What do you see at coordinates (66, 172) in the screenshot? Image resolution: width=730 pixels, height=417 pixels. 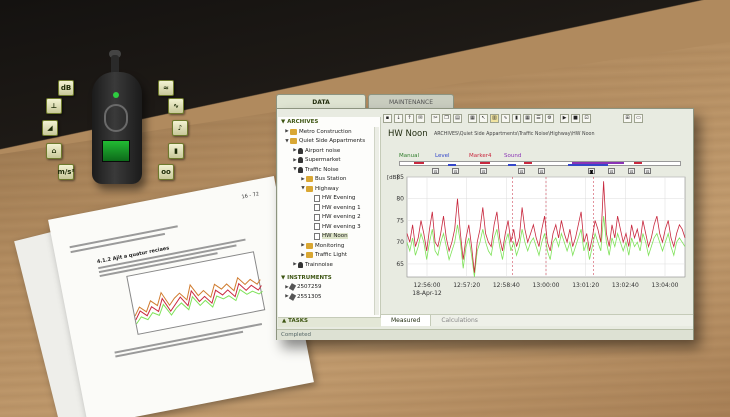 I see `vibration-app-icon: m/s²` at bounding box center [66, 172].